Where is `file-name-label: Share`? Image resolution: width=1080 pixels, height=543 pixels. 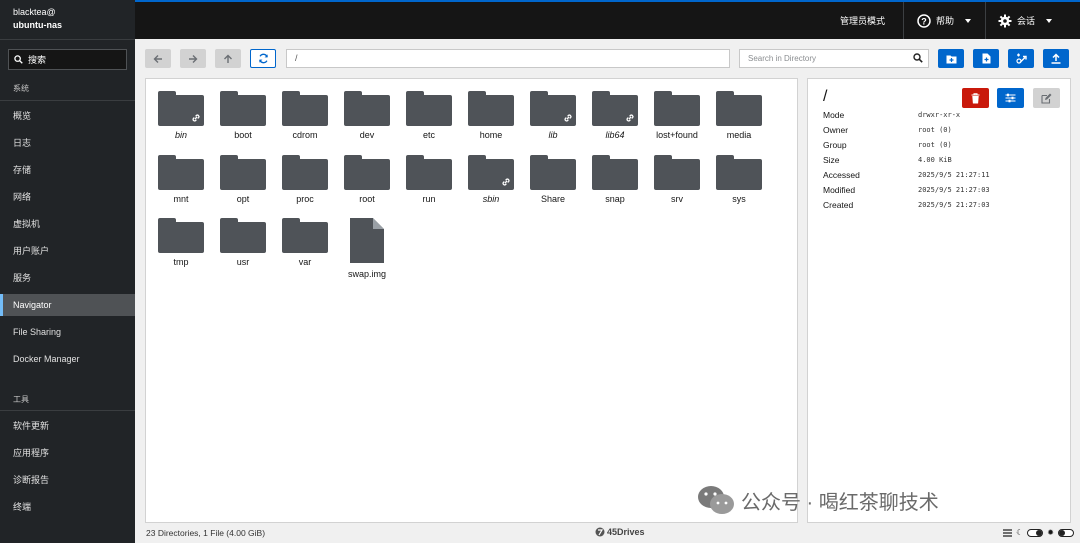 file-name-label: Share is located at coordinates (553, 199).